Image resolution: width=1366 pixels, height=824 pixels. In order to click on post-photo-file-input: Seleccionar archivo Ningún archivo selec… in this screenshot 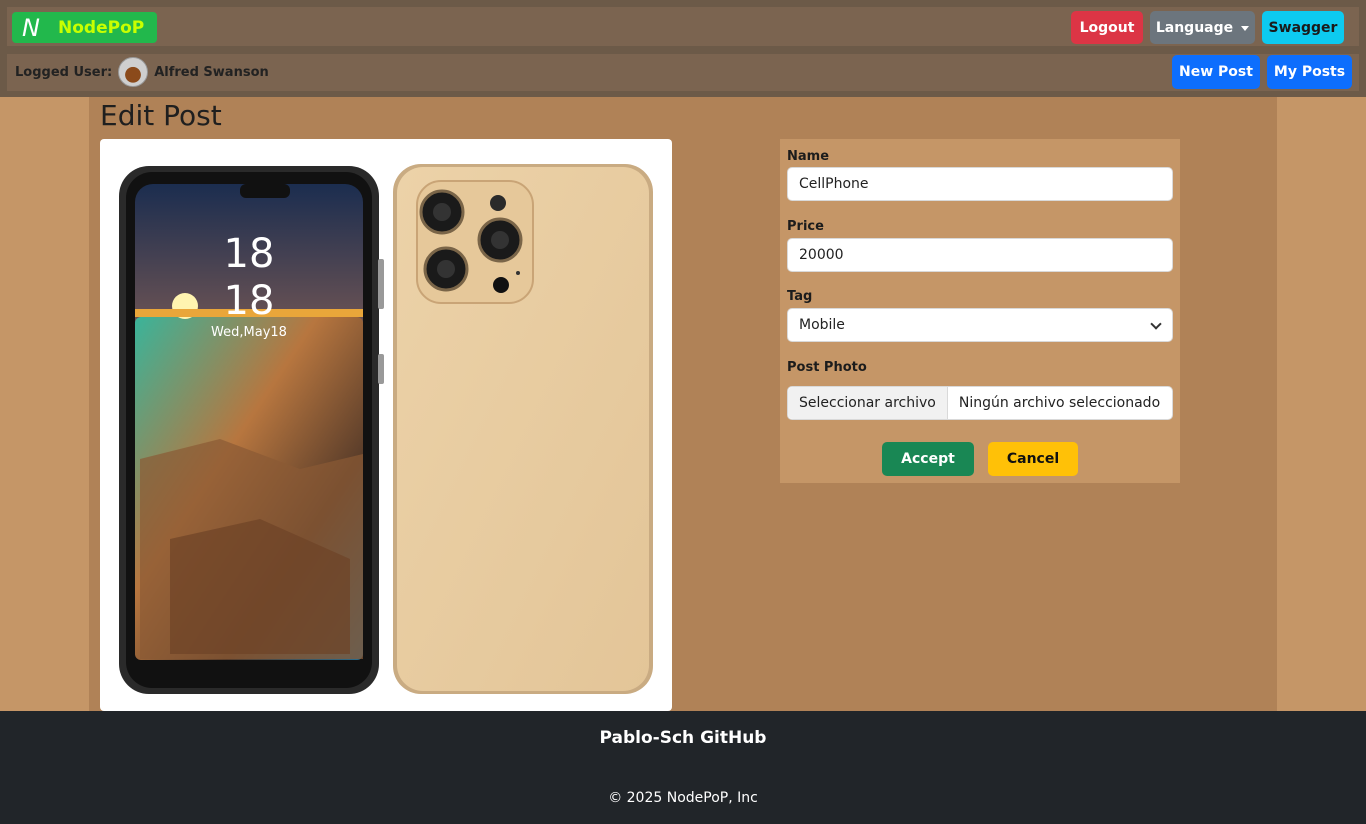, I will do `click(980, 403)`.